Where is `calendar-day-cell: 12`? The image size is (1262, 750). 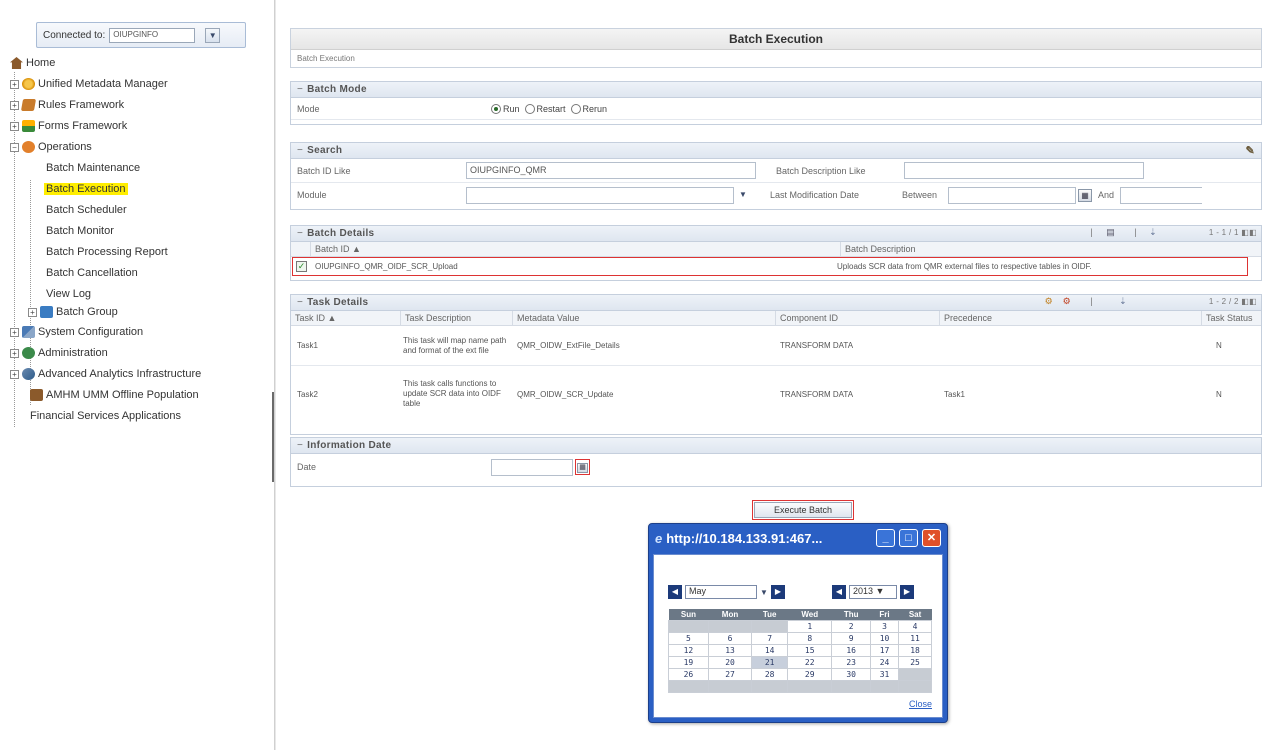
calendar-day-cell: 12 is located at coordinates (688, 650).